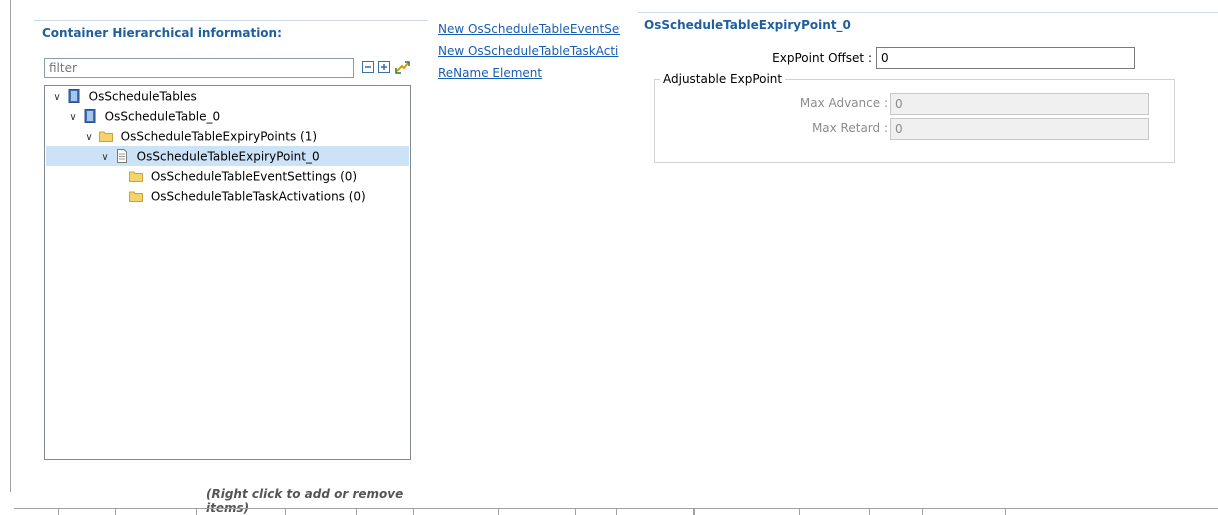 The image size is (1218, 515). What do you see at coordinates (843, 103) in the screenshot?
I see `max-advance-label: Max Advance :` at bounding box center [843, 103].